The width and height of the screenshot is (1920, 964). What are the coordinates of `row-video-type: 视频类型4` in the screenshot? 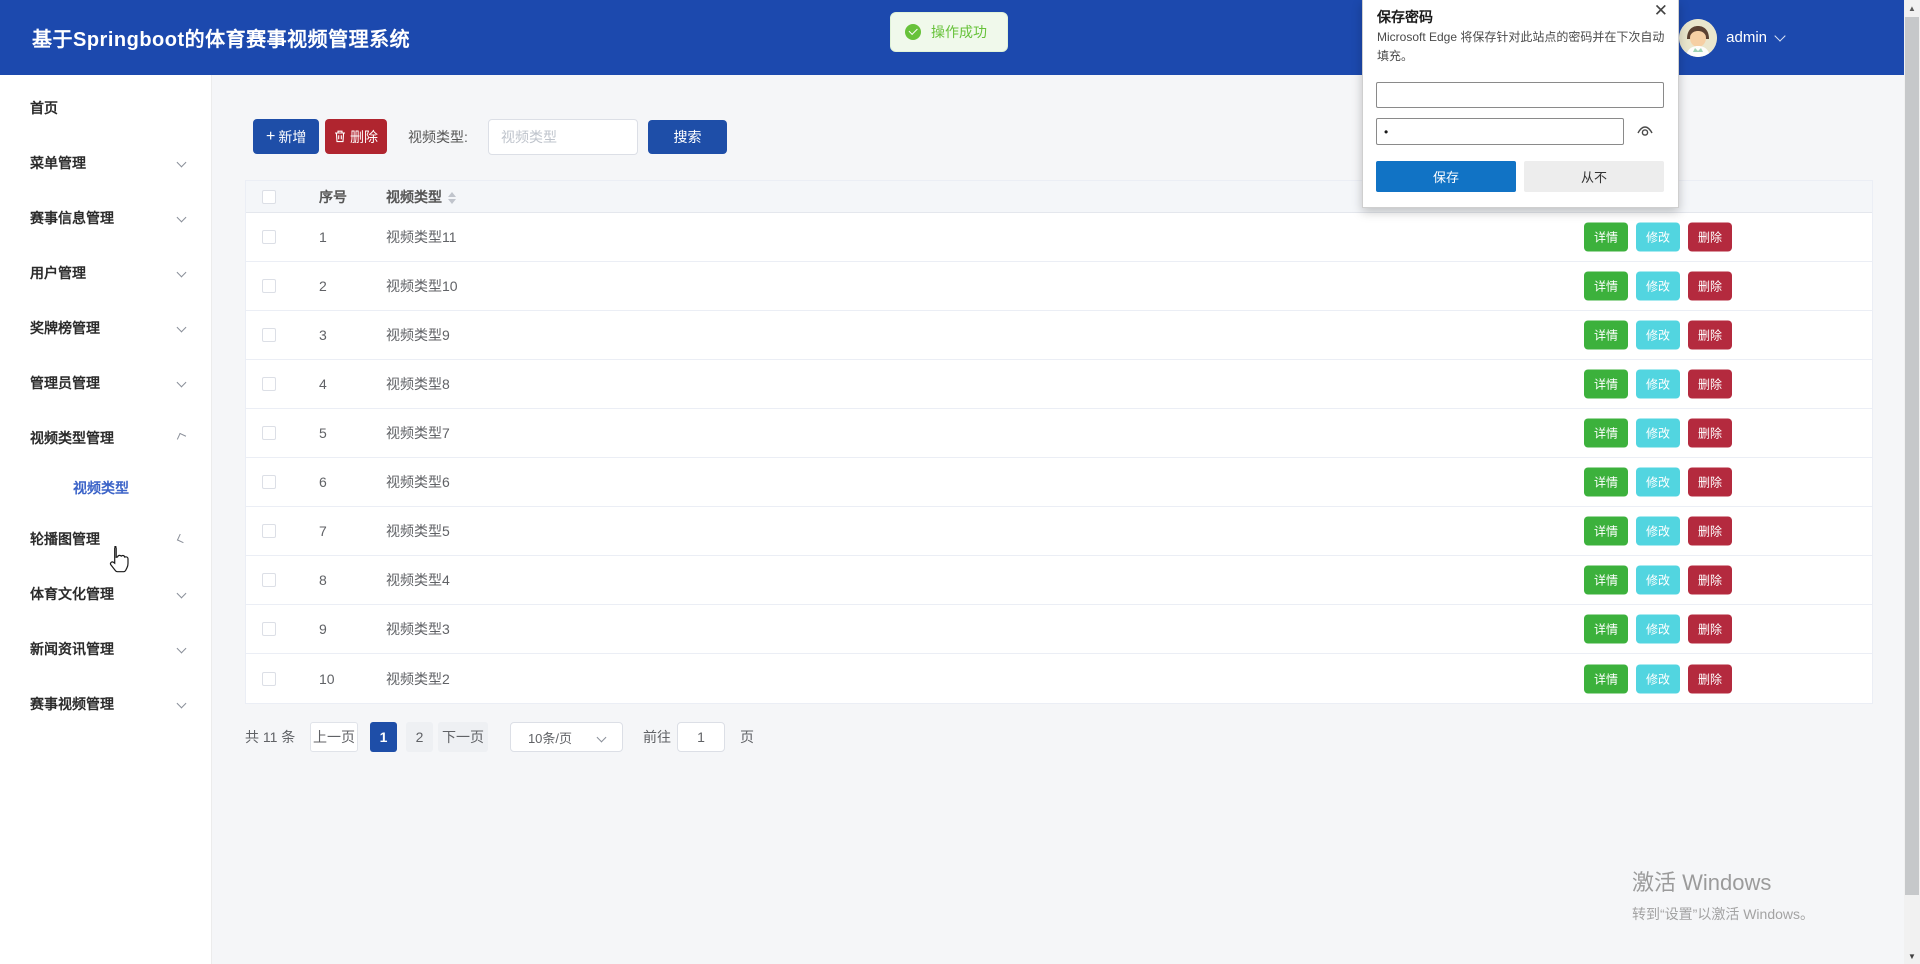 It's located at (418, 580).